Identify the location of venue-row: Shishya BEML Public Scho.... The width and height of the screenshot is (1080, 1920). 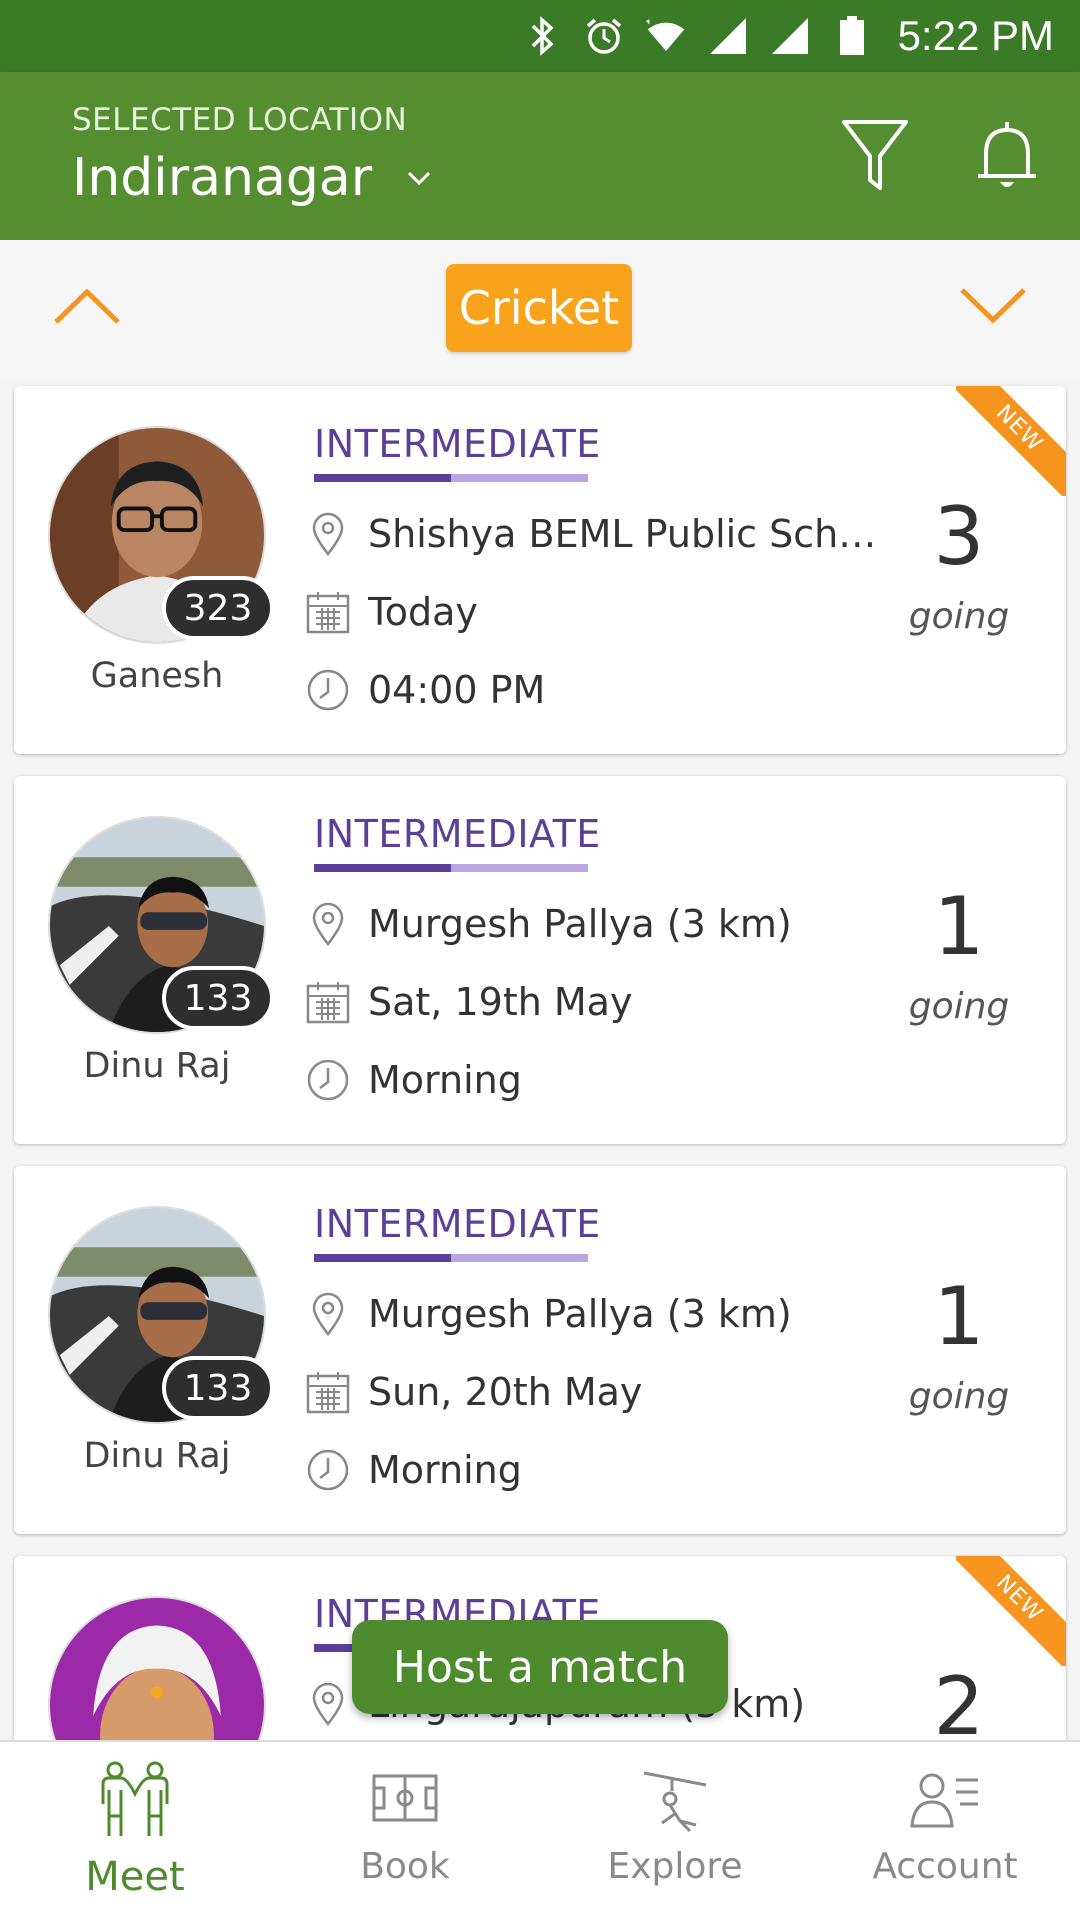
(595, 534).